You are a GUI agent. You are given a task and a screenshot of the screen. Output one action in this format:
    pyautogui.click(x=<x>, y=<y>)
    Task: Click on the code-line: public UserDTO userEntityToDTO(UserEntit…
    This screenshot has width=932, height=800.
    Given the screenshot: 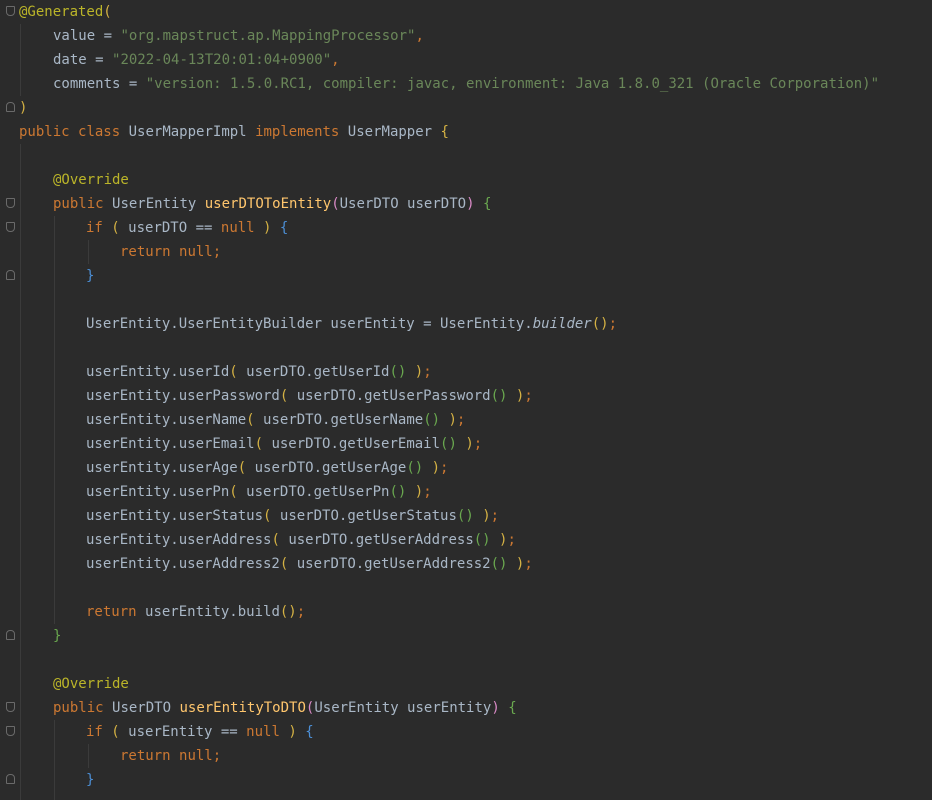 What is the action you would take?
    pyautogui.click(x=285, y=708)
    